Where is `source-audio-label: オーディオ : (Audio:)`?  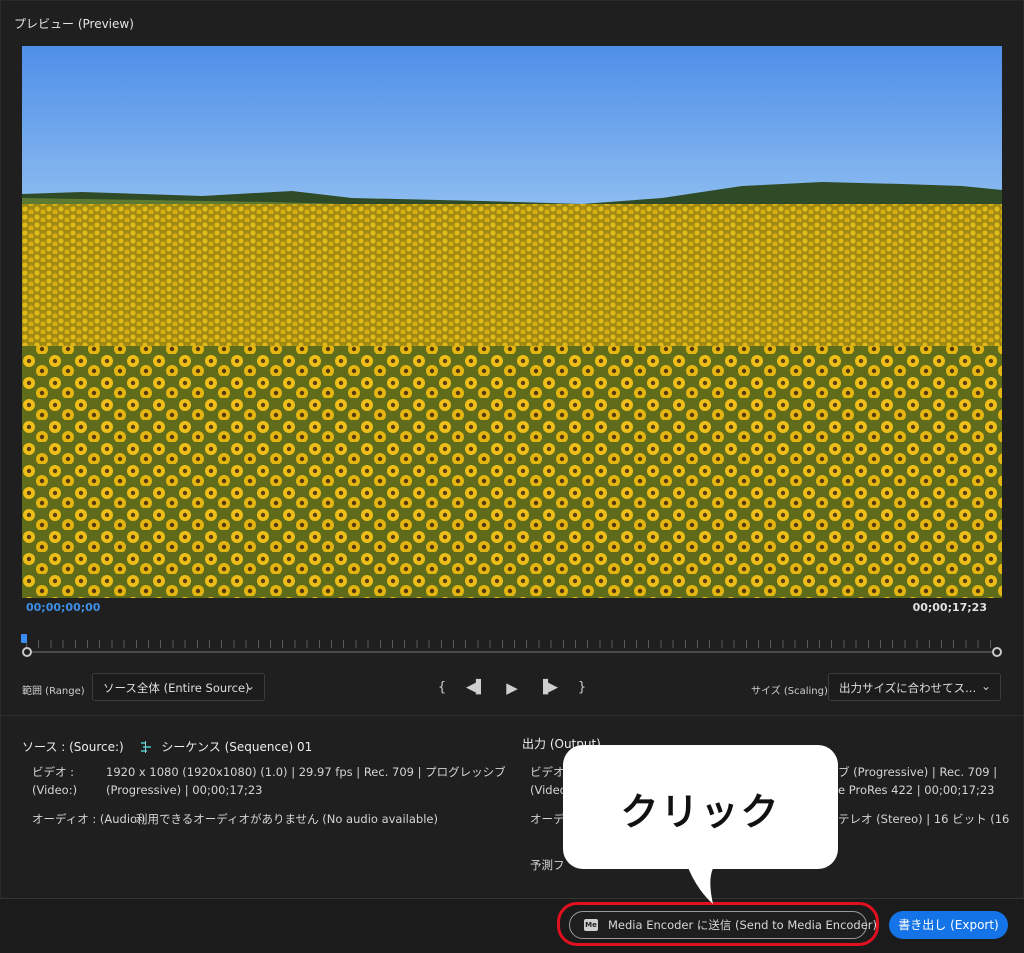 source-audio-label: オーディオ : (Audio:) is located at coordinates (89, 819).